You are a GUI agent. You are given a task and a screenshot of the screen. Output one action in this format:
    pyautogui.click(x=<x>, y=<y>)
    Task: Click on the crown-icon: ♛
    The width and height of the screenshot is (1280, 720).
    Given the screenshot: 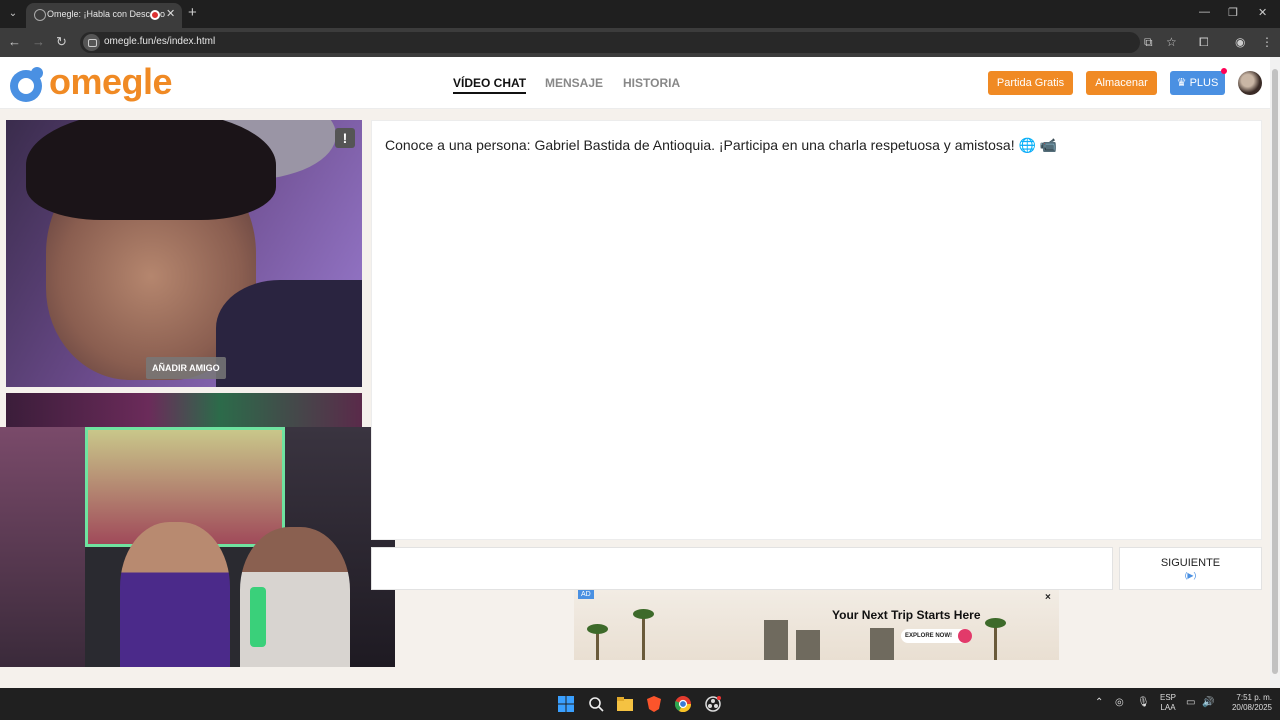 What is the action you would take?
    pyautogui.click(x=1183, y=83)
    